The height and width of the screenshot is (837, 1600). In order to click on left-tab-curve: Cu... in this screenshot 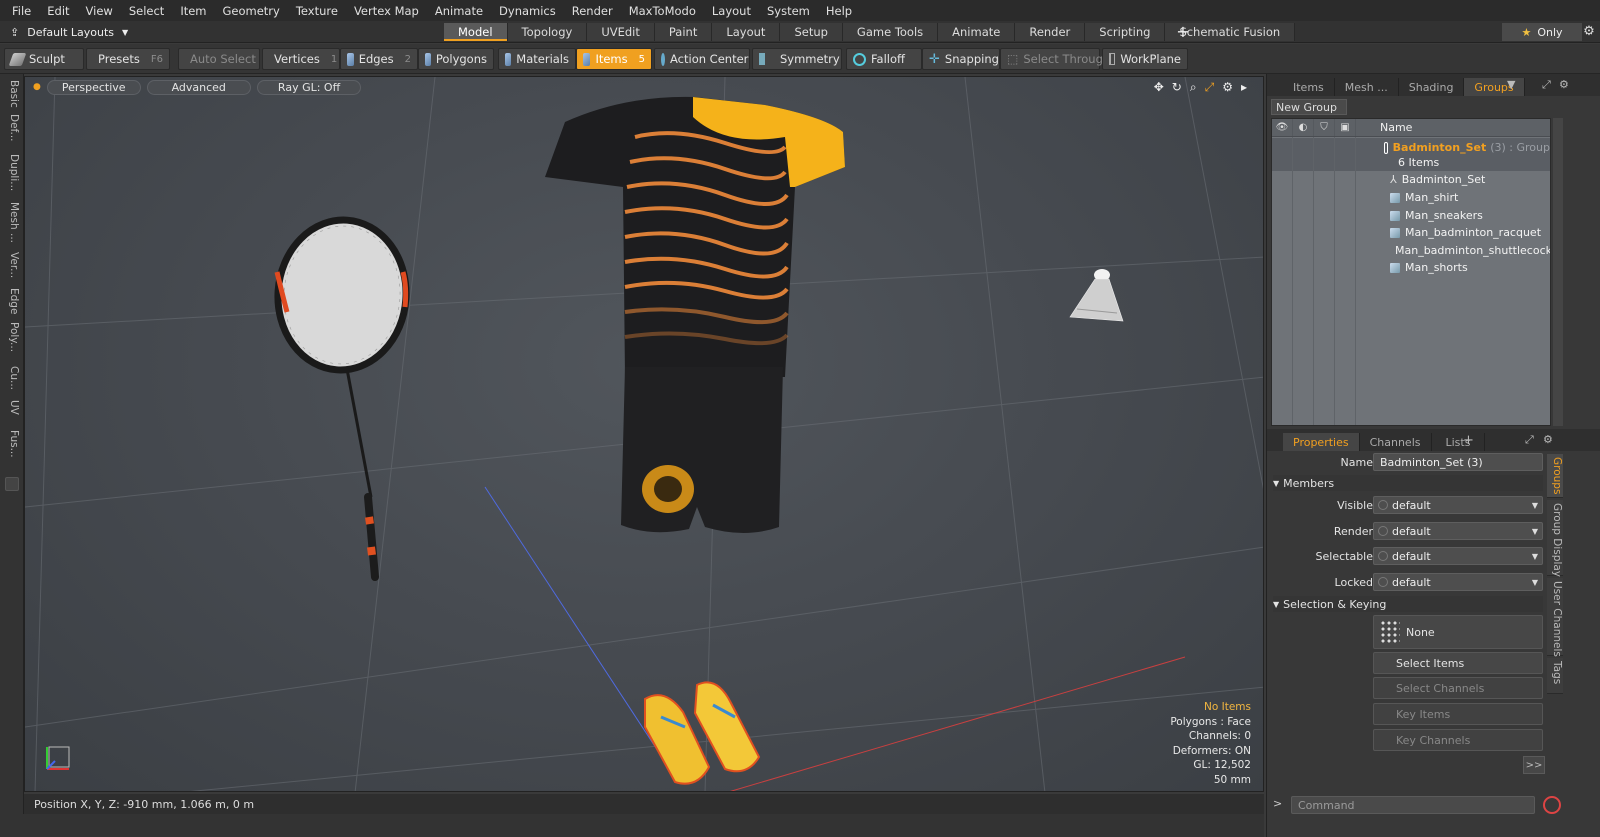, I will do `click(12, 381)`.